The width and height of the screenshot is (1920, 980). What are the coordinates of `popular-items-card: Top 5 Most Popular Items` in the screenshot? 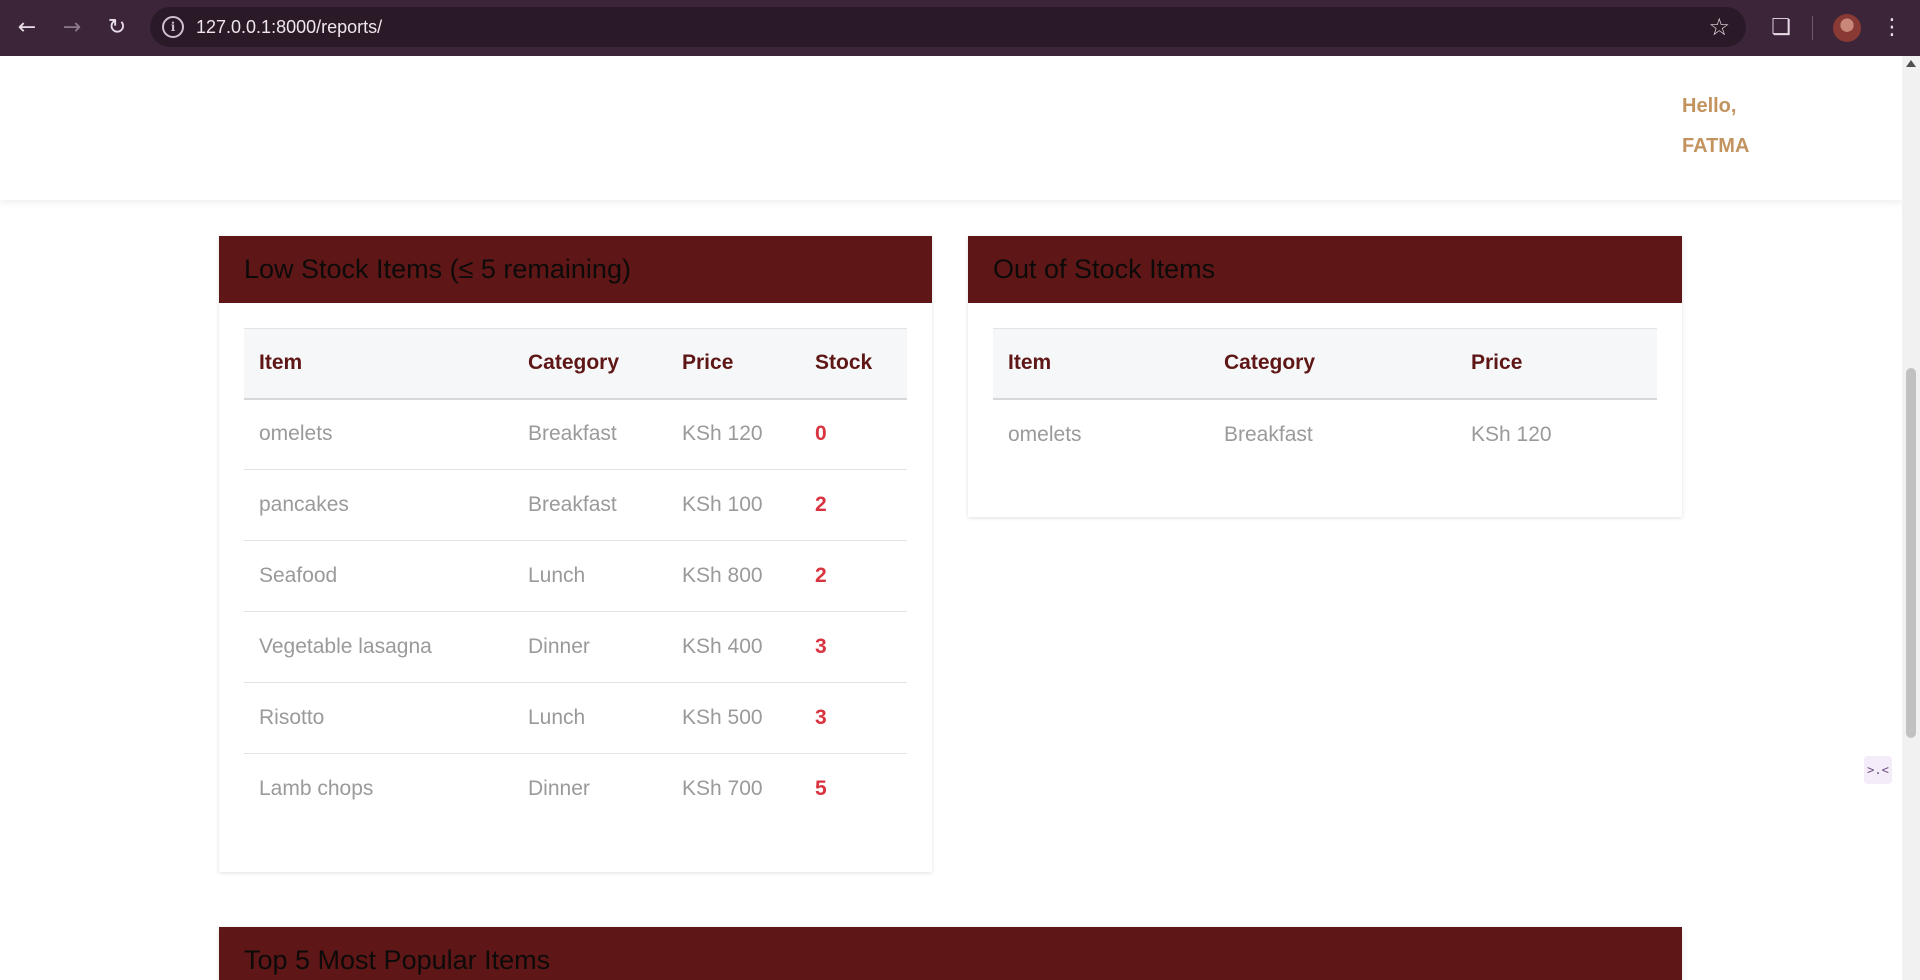 It's located at (950, 953).